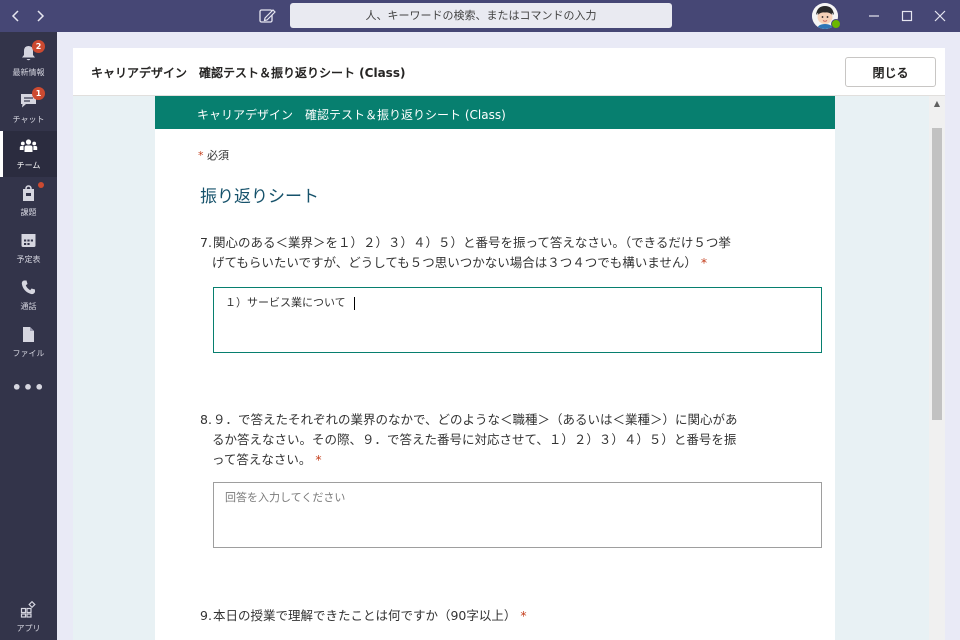 The image size is (960, 640). Describe the element at coordinates (206, 615) in the screenshot. I see `question-number: 9.` at that location.